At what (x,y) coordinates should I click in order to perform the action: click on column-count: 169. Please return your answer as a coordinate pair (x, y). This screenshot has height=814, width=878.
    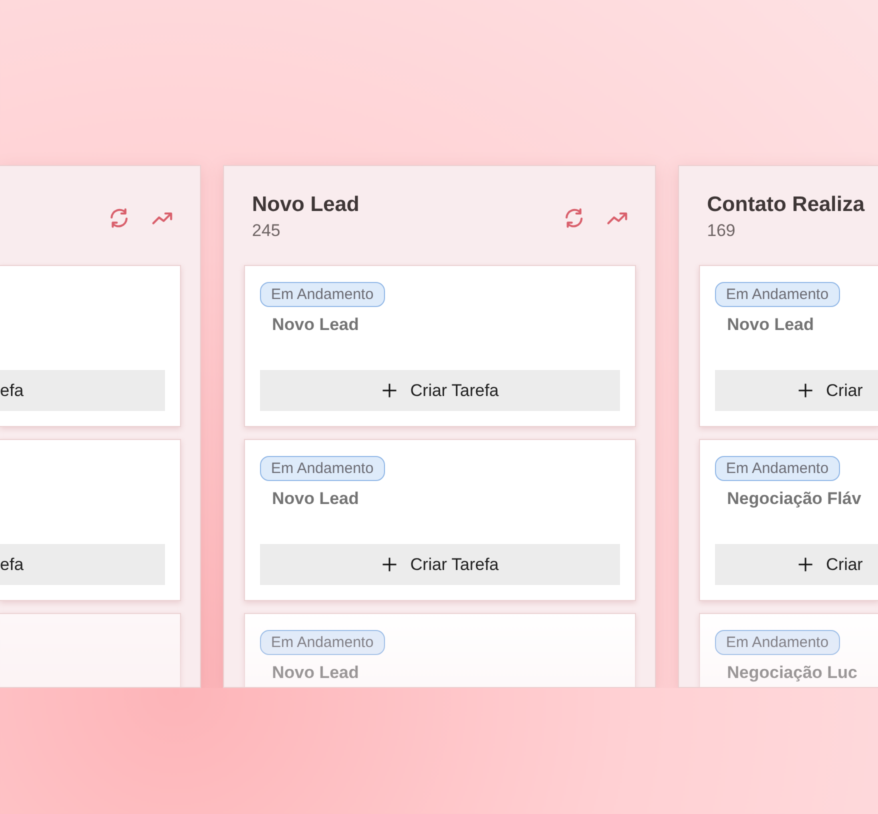
    Looking at the image, I should click on (721, 231).